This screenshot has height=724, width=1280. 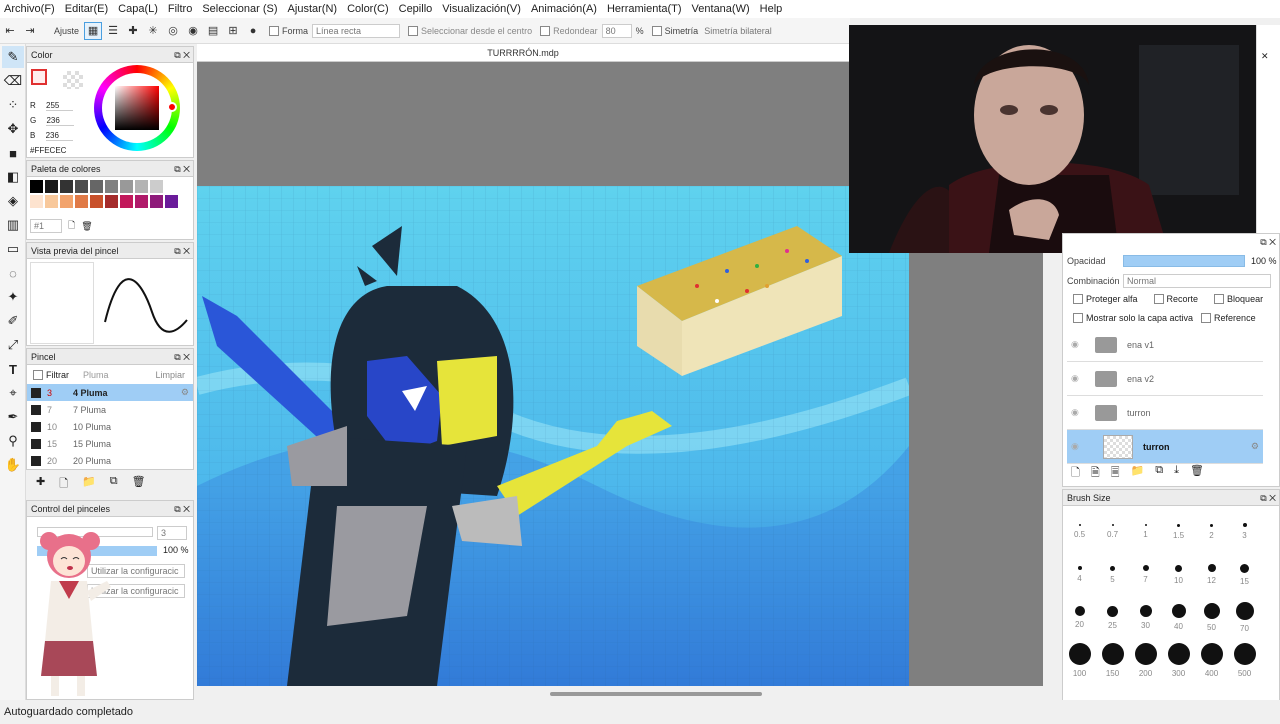 What do you see at coordinates (656, 30) in the screenshot?
I see `symmetry-checkbox` at bounding box center [656, 30].